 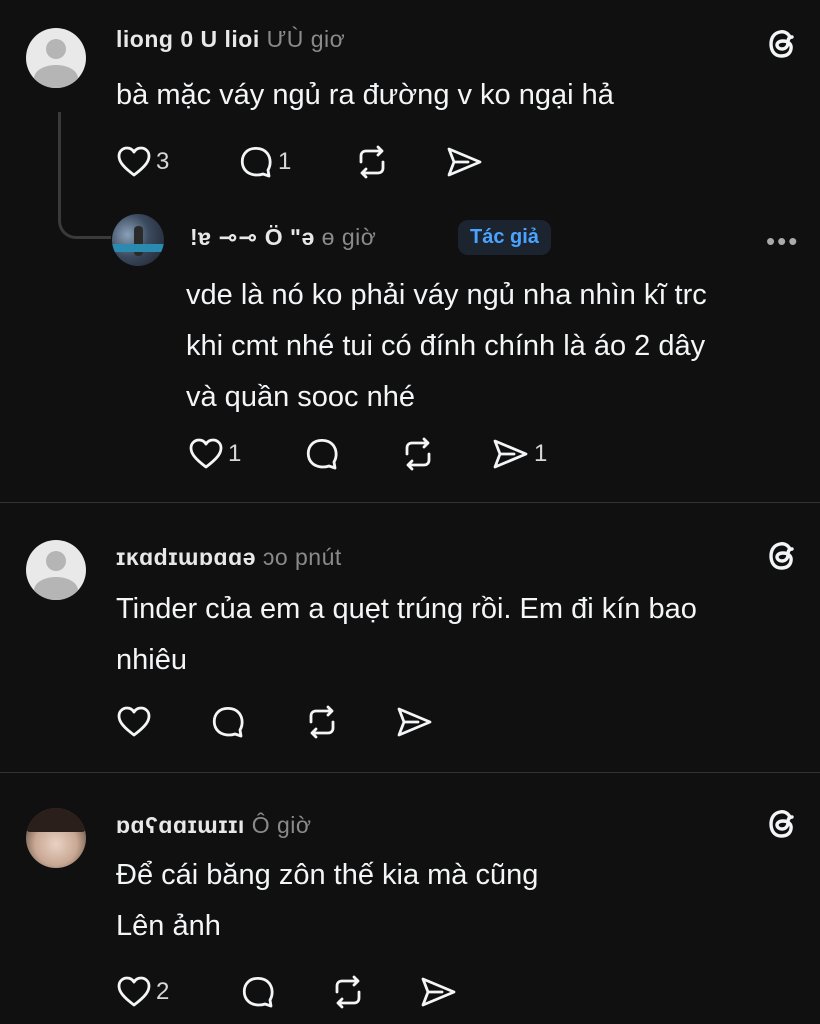 I want to click on author-name: !ɐ ⊸⊸ Ö ʺə, so click(x=252, y=237).